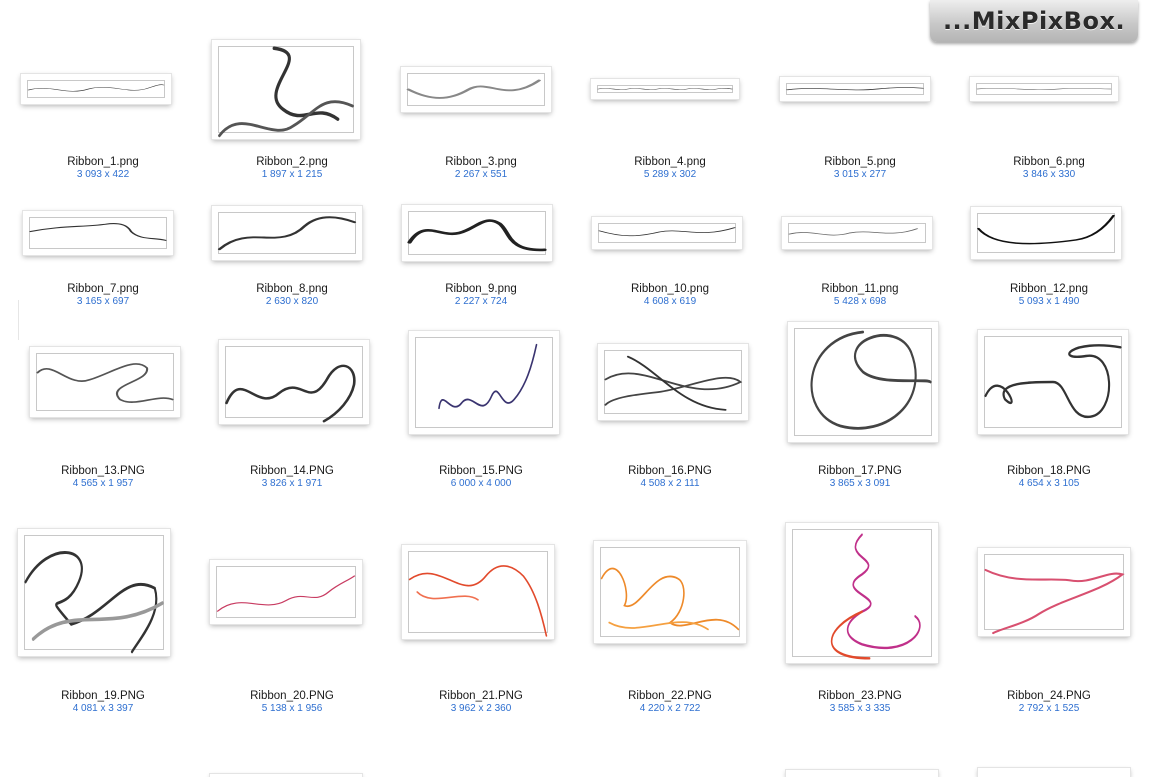 Image resolution: width=1160 pixels, height=777 pixels. I want to click on file-name: Ribbon_11.png, so click(860, 289).